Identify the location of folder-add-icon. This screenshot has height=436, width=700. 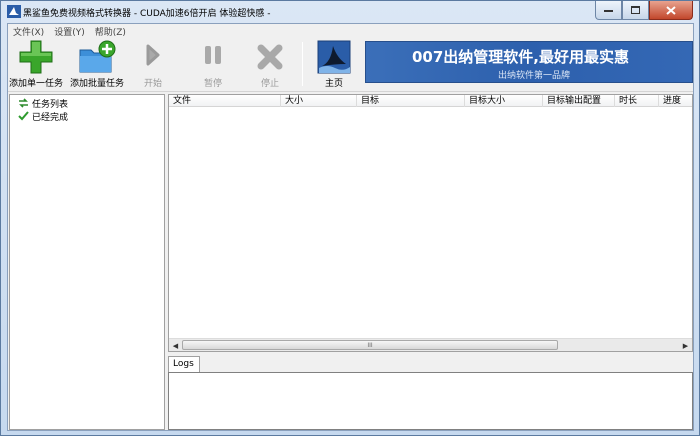
(97, 56).